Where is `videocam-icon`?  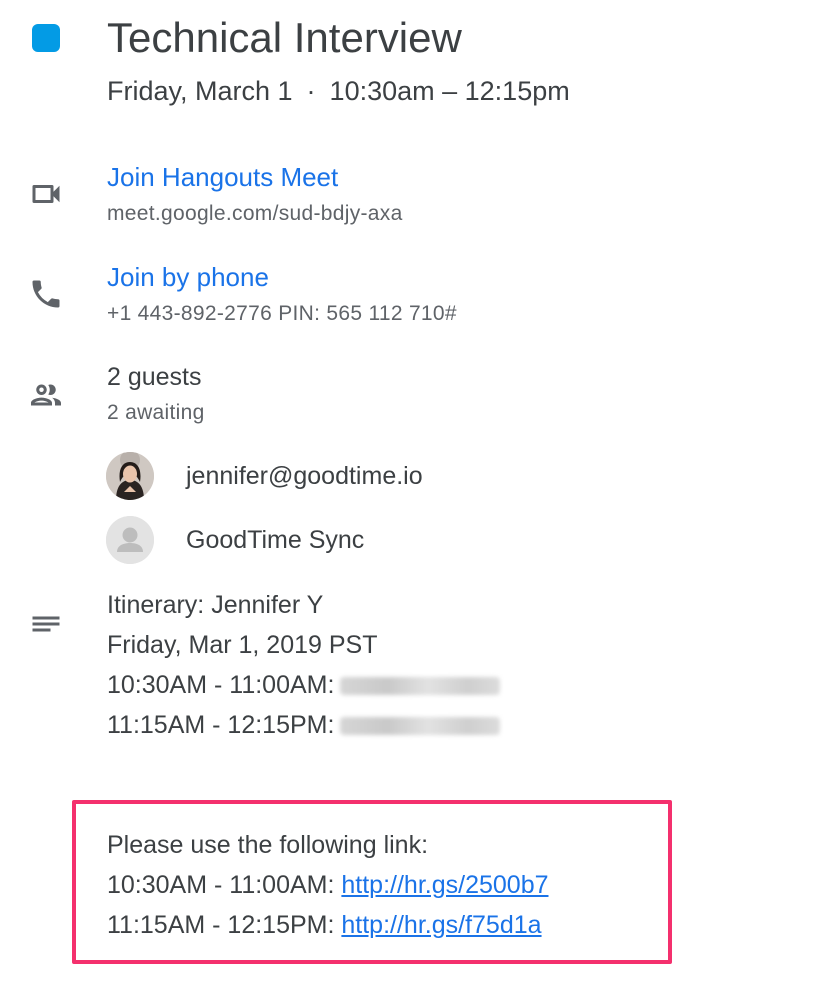 videocam-icon is located at coordinates (46, 194).